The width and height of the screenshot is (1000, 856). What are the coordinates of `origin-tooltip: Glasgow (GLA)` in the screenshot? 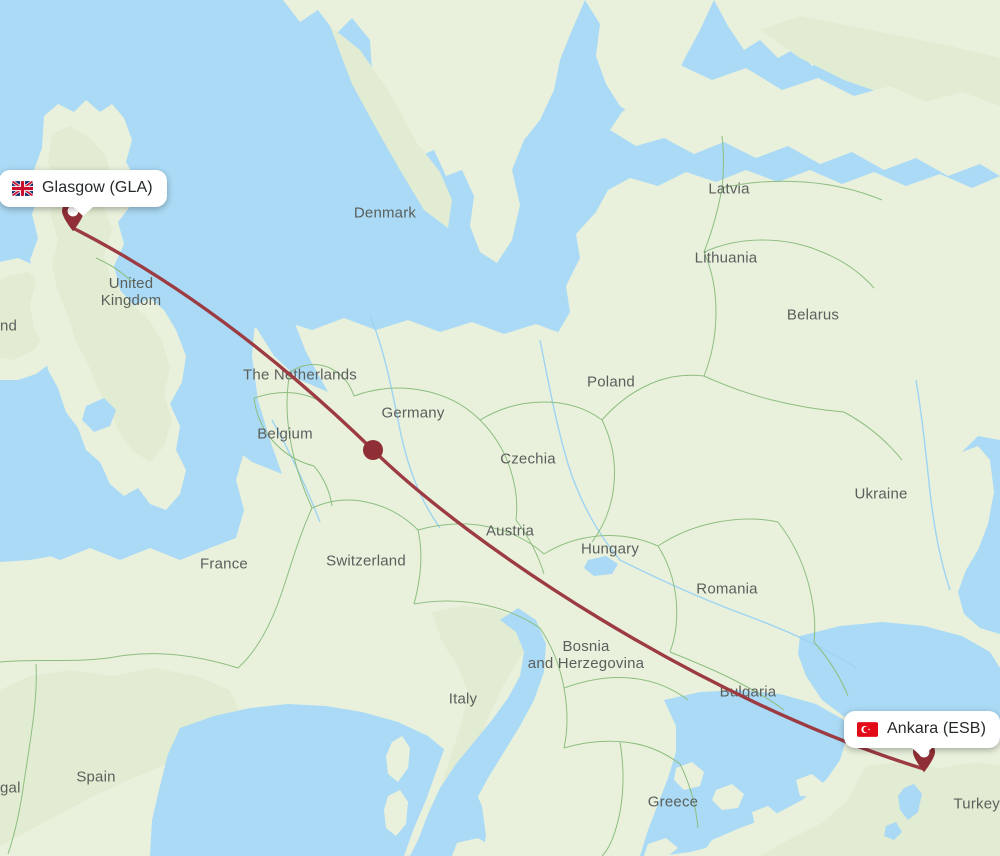 It's located at (83, 193).